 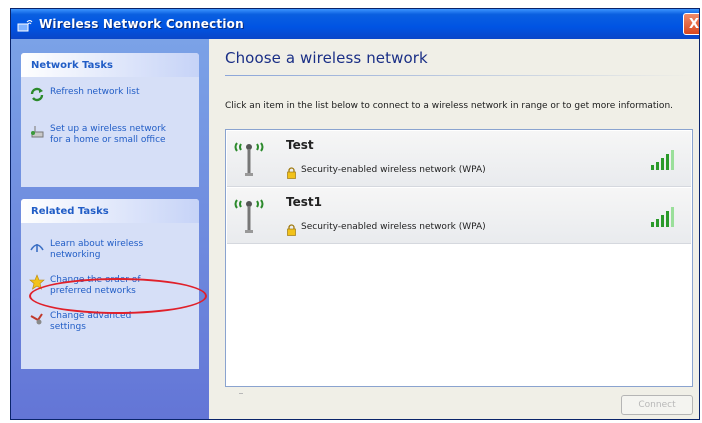 What do you see at coordinates (110, 211) in the screenshot?
I see `related-tasks-header: Related Tasks` at bounding box center [110, 211].